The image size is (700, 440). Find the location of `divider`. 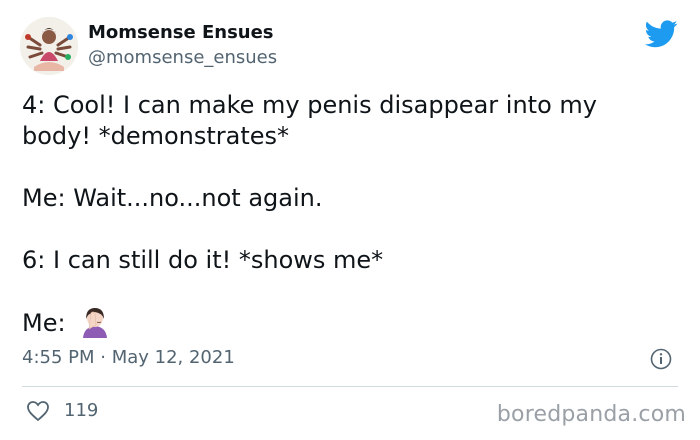

divider is located at coordinates (350, 386).